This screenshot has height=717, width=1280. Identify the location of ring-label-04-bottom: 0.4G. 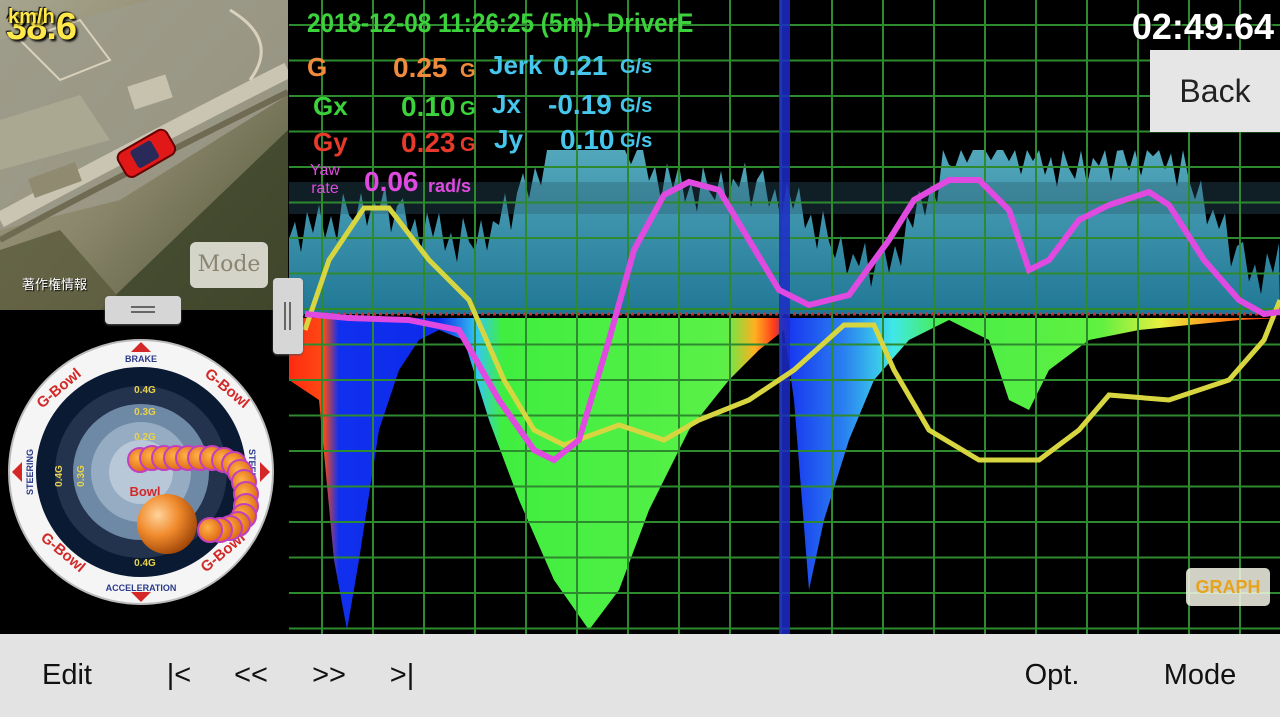
(145, 563).